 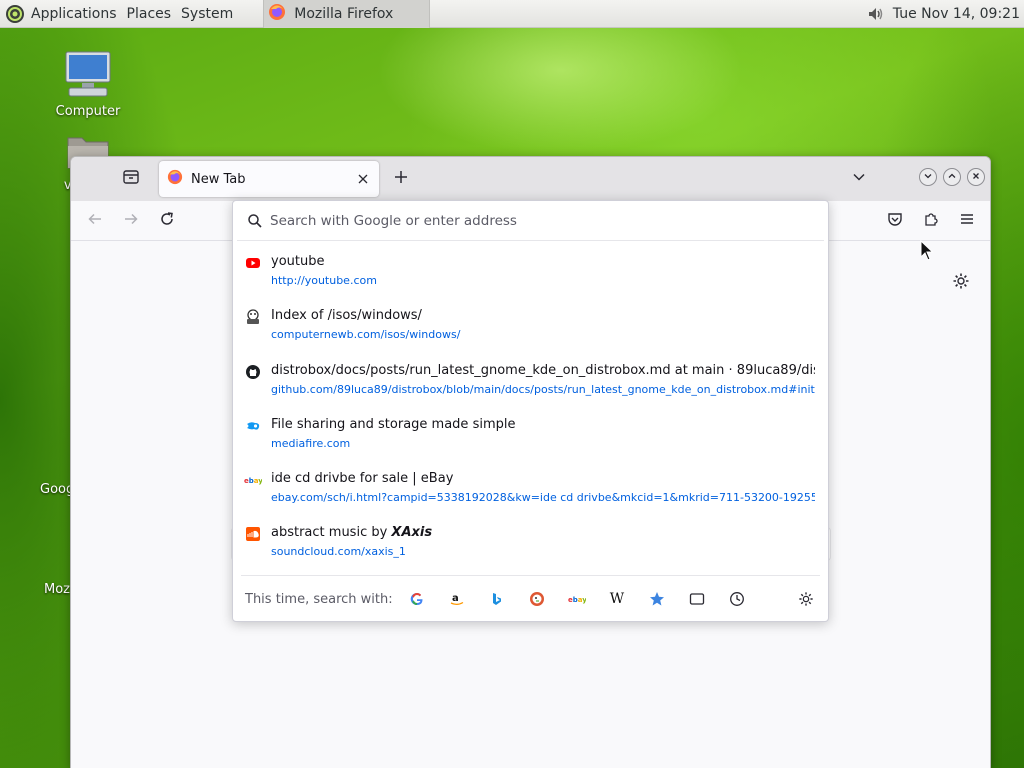 I want to click on result-row: youtube http://youtube.com, so click(x=530, y=272).